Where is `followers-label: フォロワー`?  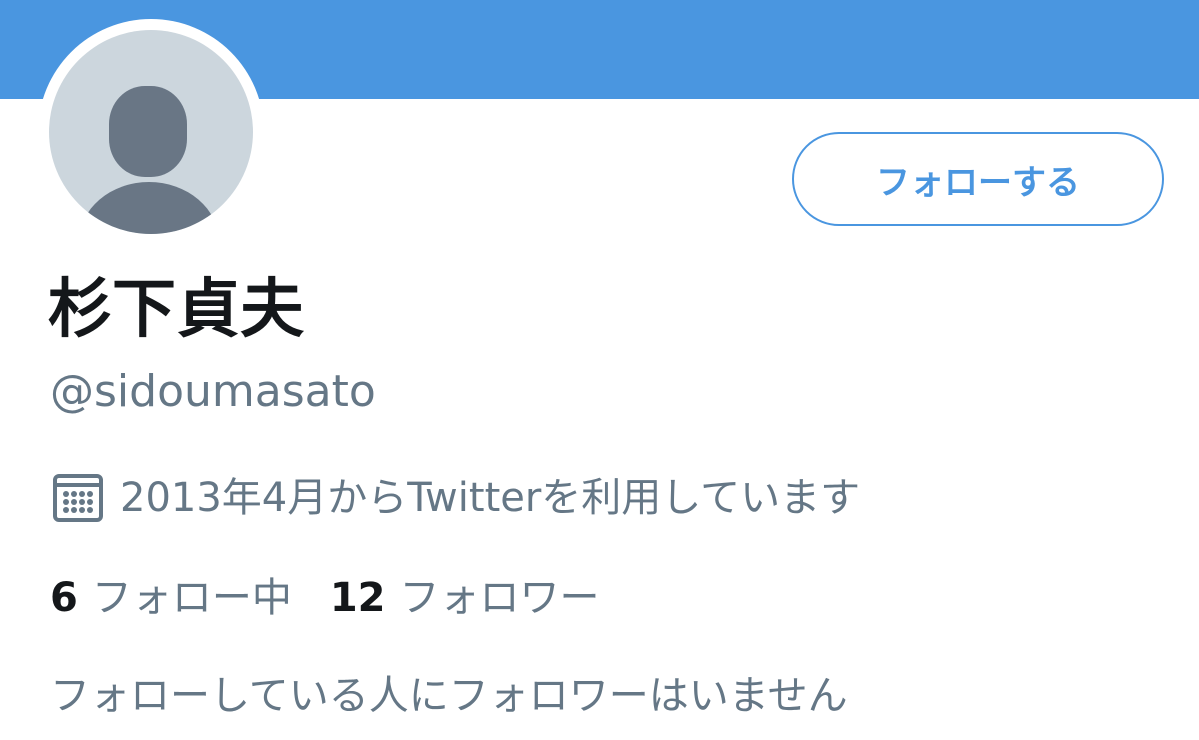
followers-label: フォロワー is located at coordinates (499, 598).